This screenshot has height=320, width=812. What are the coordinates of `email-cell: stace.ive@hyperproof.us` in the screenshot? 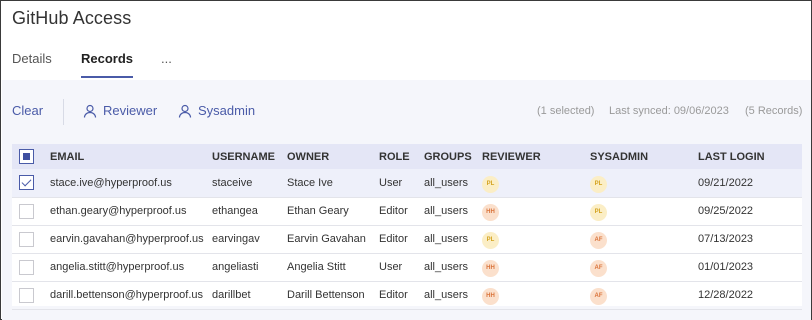 It's located at (111, 182).